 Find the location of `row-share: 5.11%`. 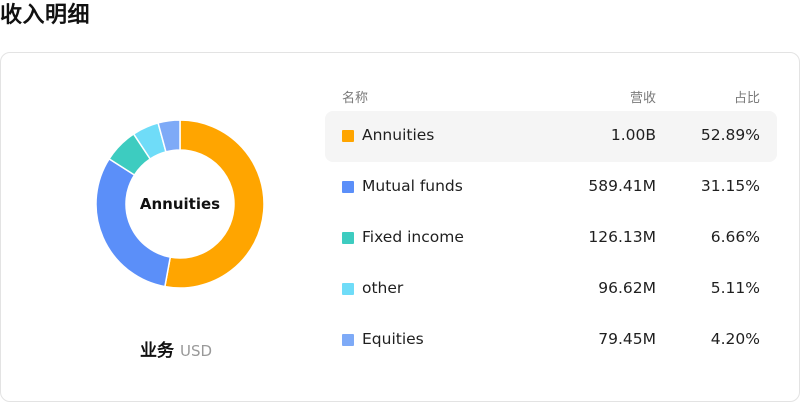

row-share: 5.11% is located at coordinates (735, 288).